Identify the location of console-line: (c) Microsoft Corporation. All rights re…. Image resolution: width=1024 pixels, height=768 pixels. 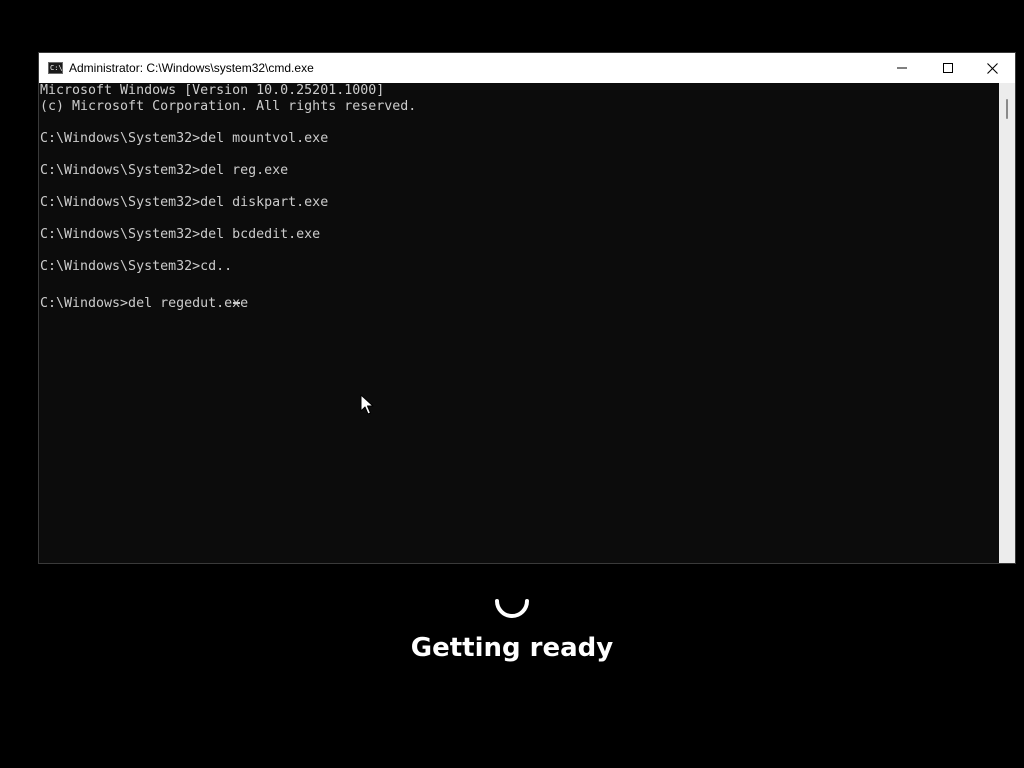
(228, 106).